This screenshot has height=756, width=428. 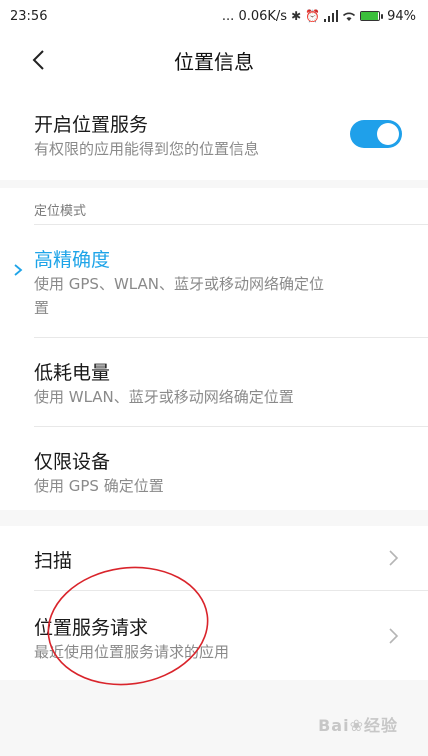 What do you see at coordinates (313, 16) in the screenshot?
I see `alarm-off-icon: ⏰` at bounding box center [313, 16].